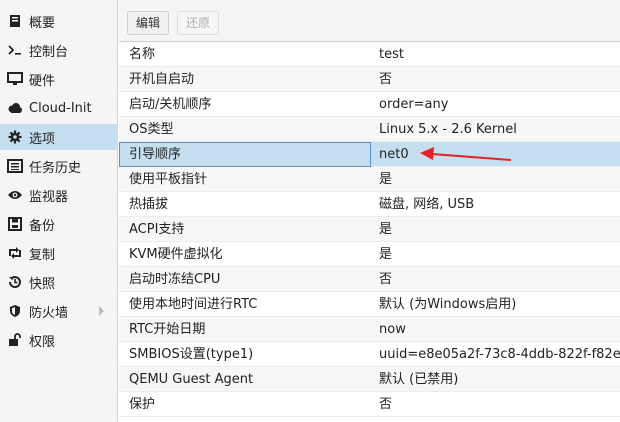  What do you see at coordinates (167, 329) in the screenshot?
I see `option-key: RTC开始日期` at bounding box center [167, 329].